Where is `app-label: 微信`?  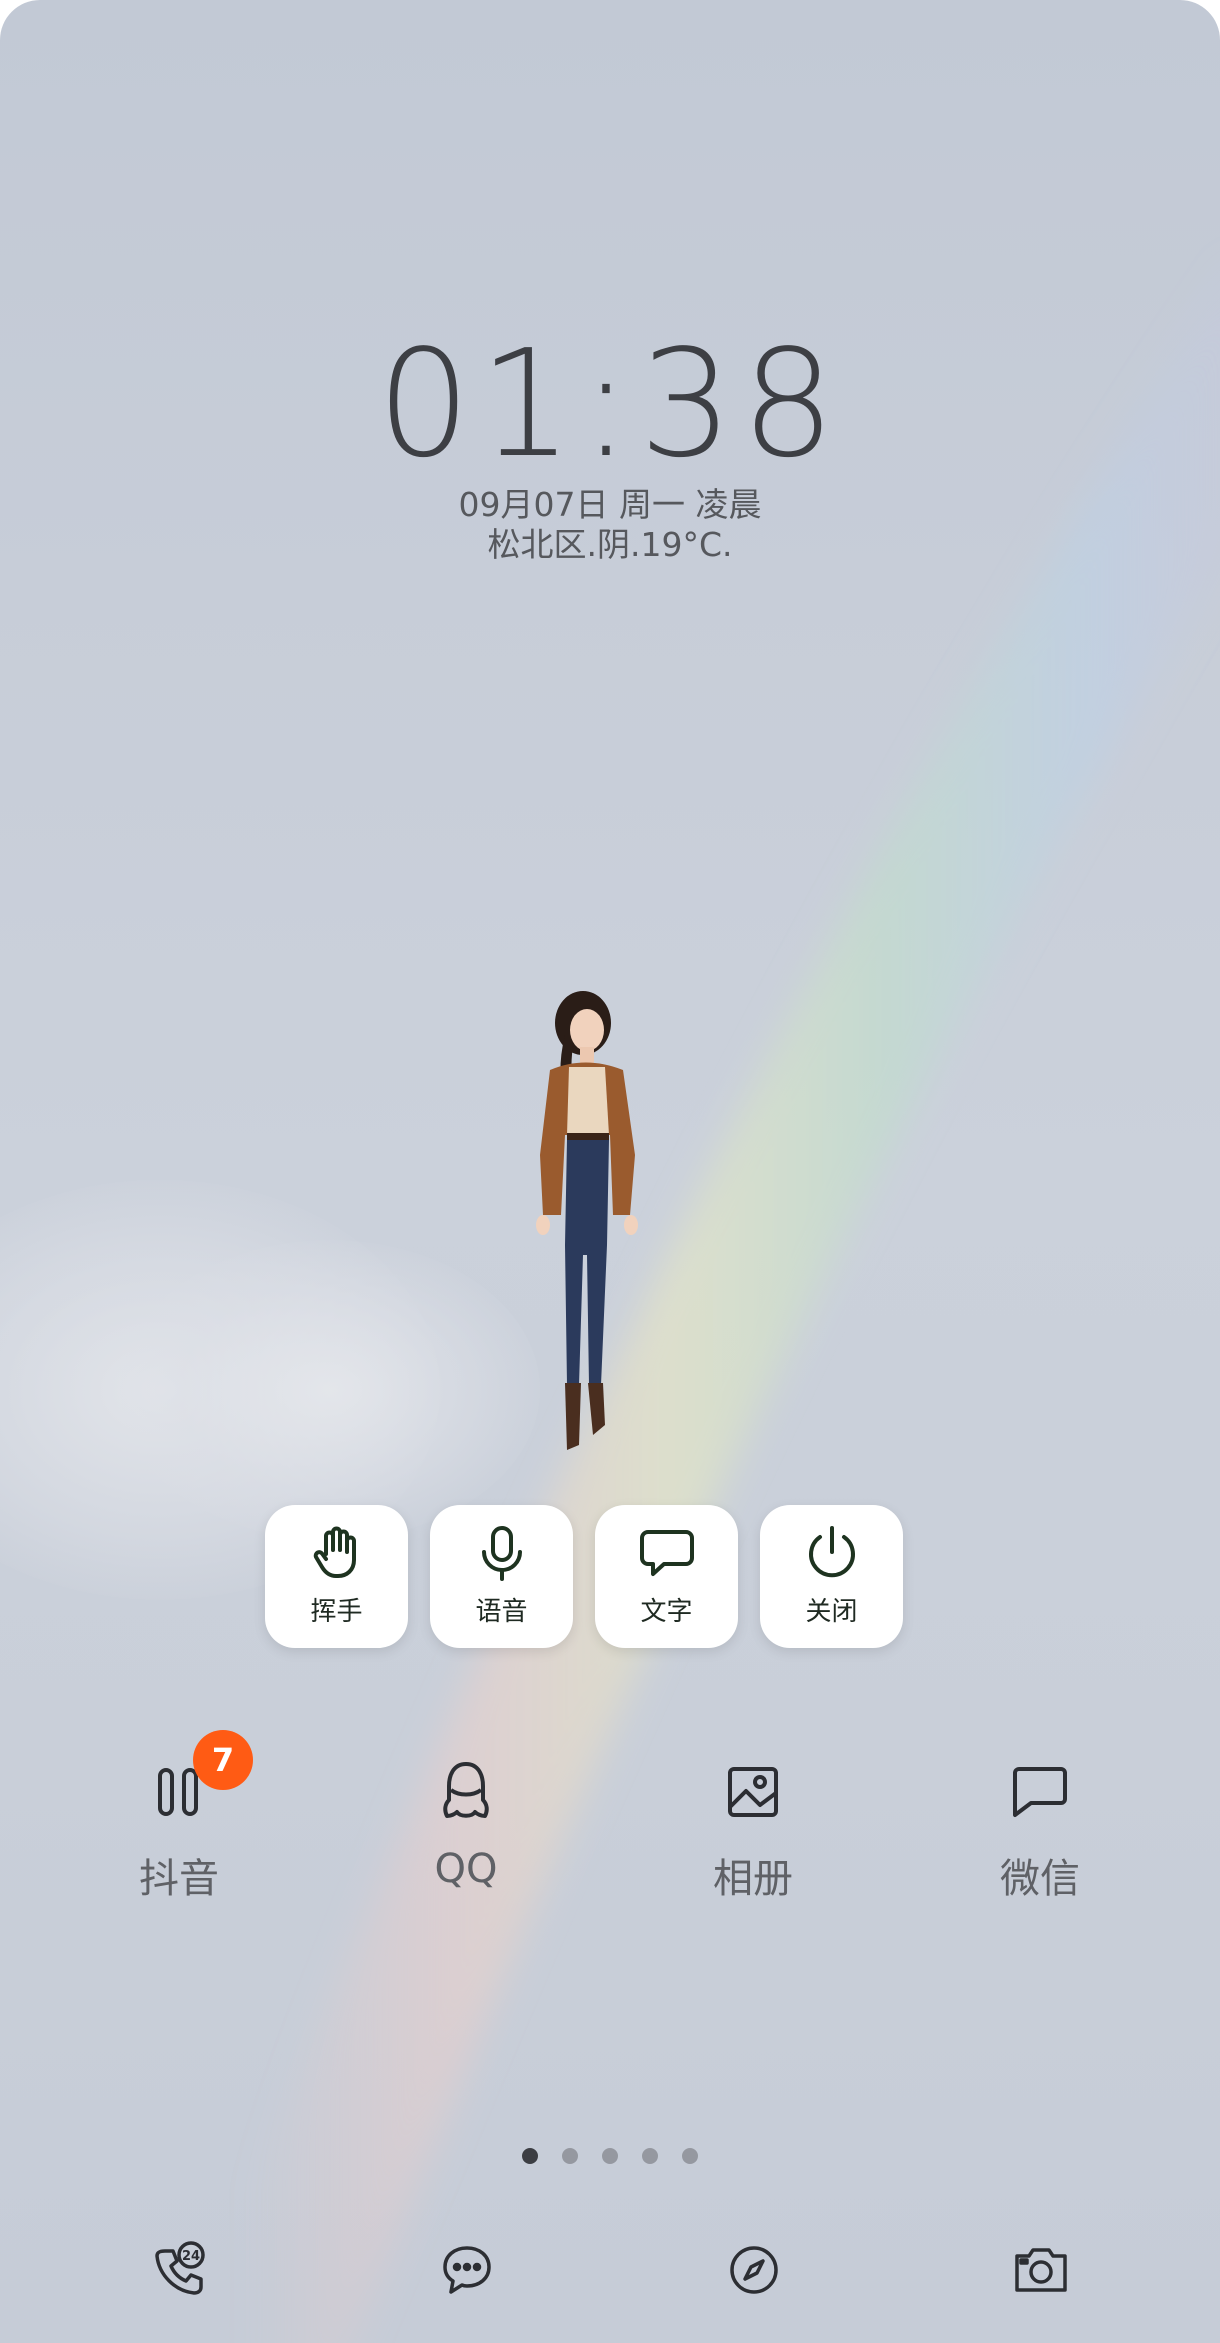 app-label: 微信 is located at coordinates (1040, 1879).